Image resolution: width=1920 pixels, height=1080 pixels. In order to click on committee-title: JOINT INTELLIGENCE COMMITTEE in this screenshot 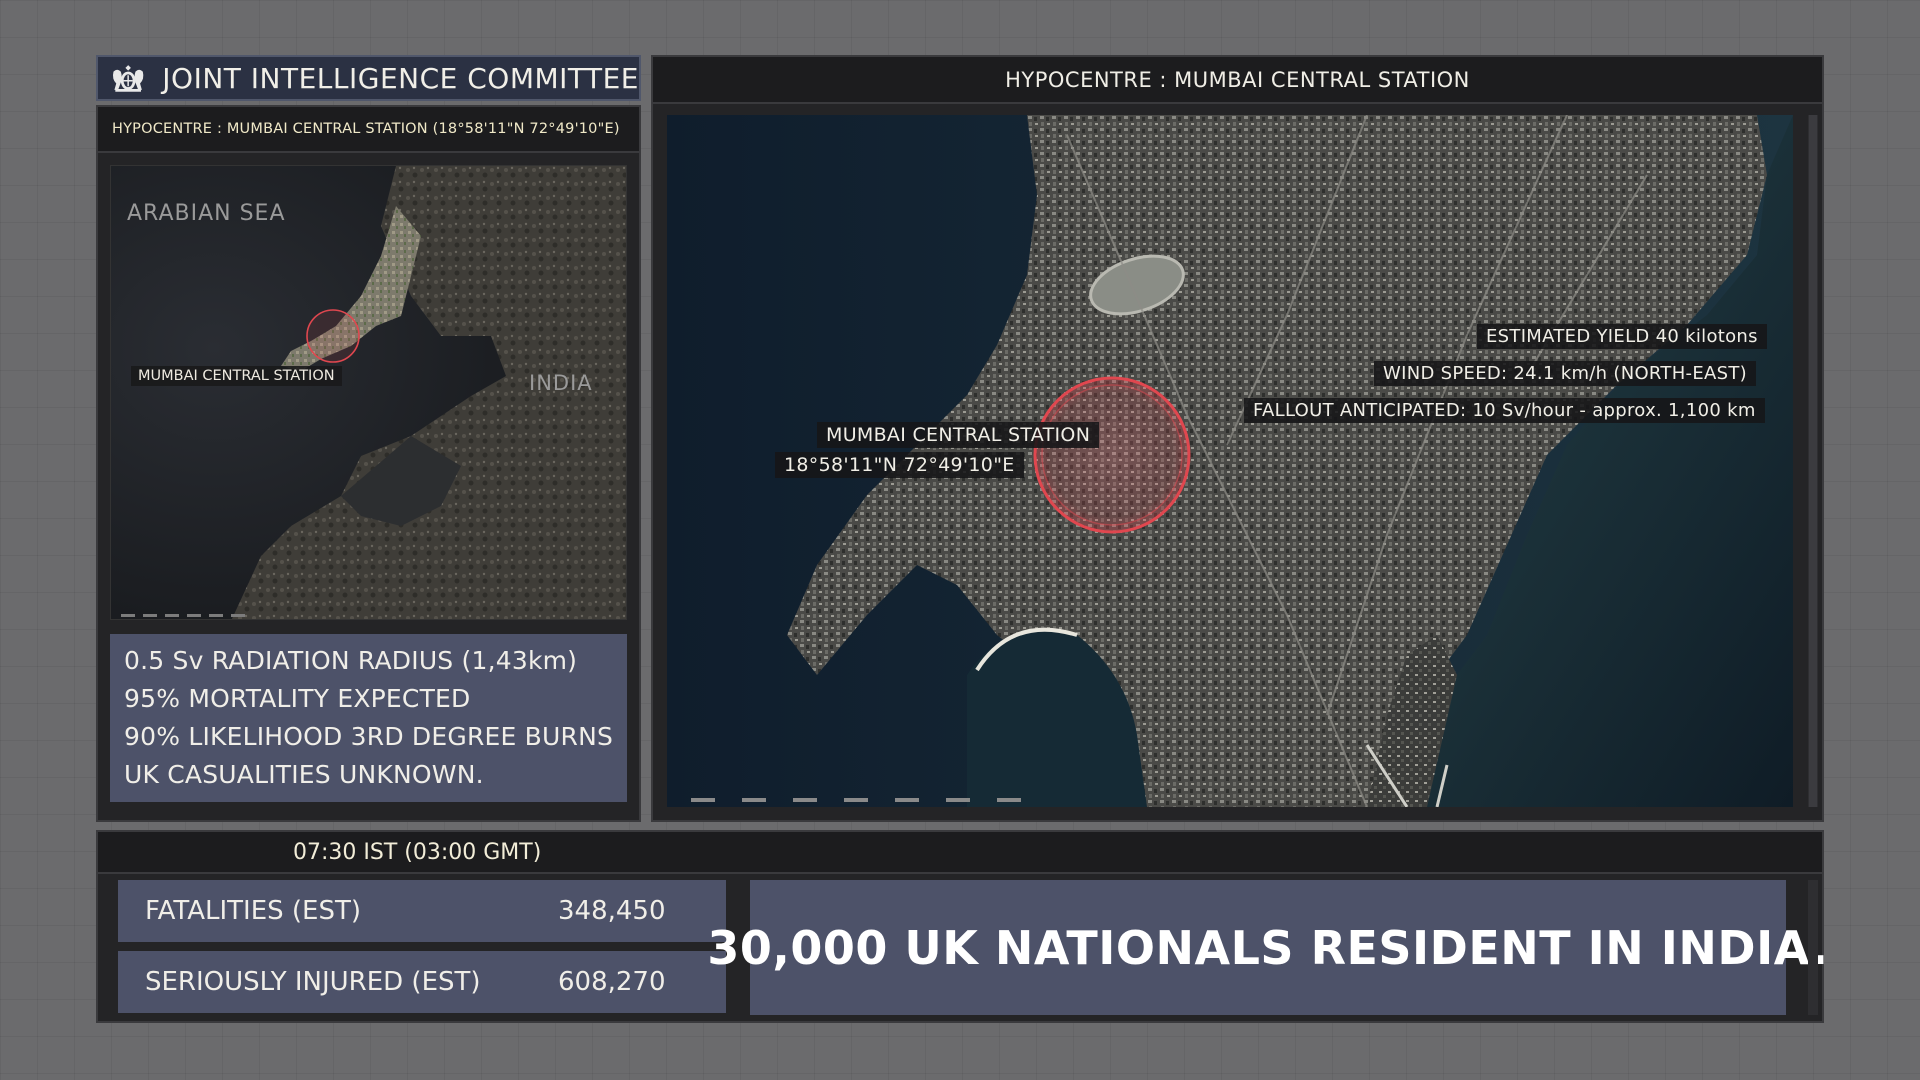, I will do `click(400, 78)`.